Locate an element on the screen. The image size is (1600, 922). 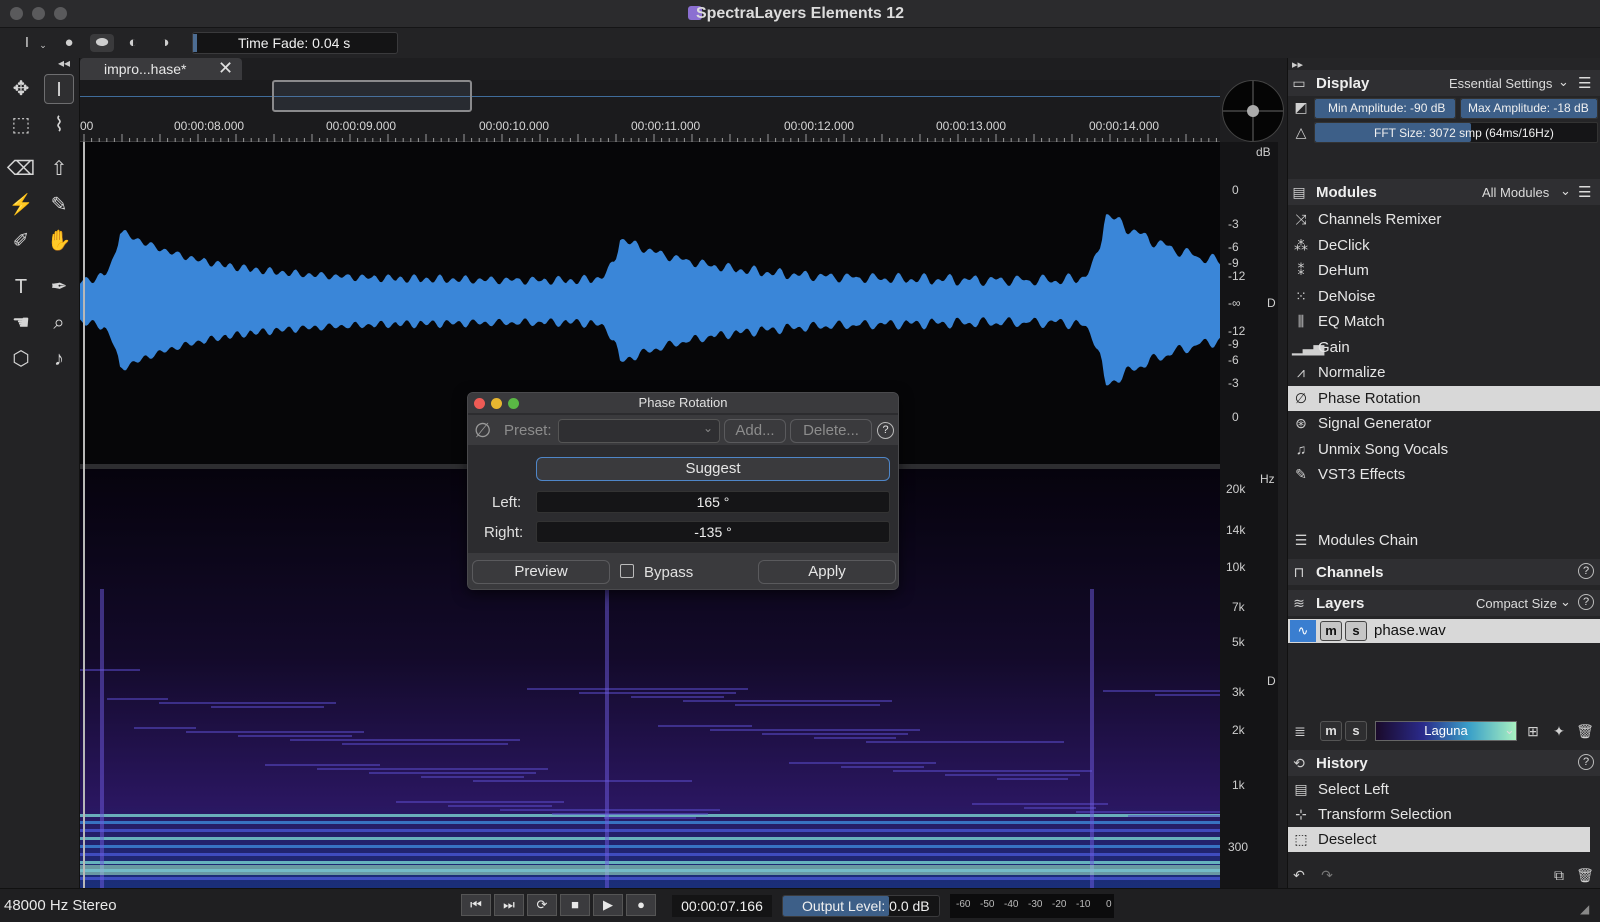
rectangle-selection-tool-icon: ⬚ is located at coordinates (21, 125).